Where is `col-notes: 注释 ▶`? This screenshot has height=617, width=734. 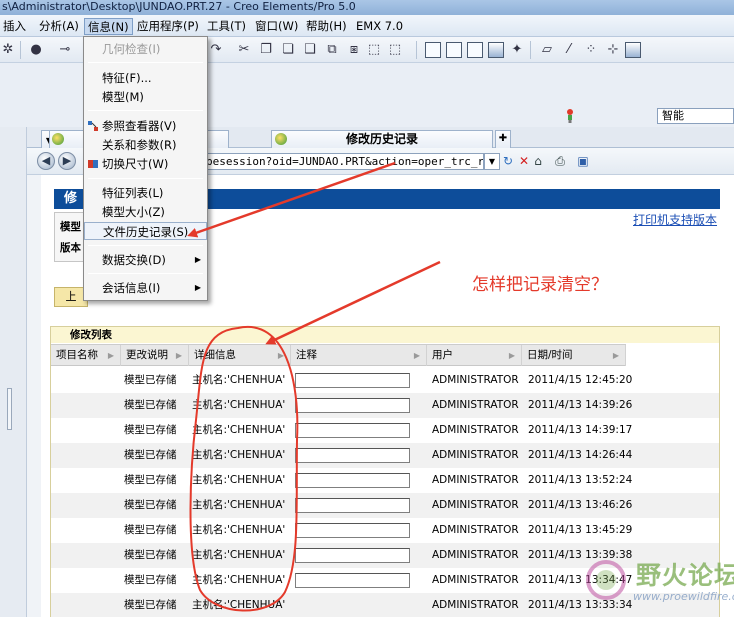 col-notes: 注释 ▶ is located at coordinates (359, 355).